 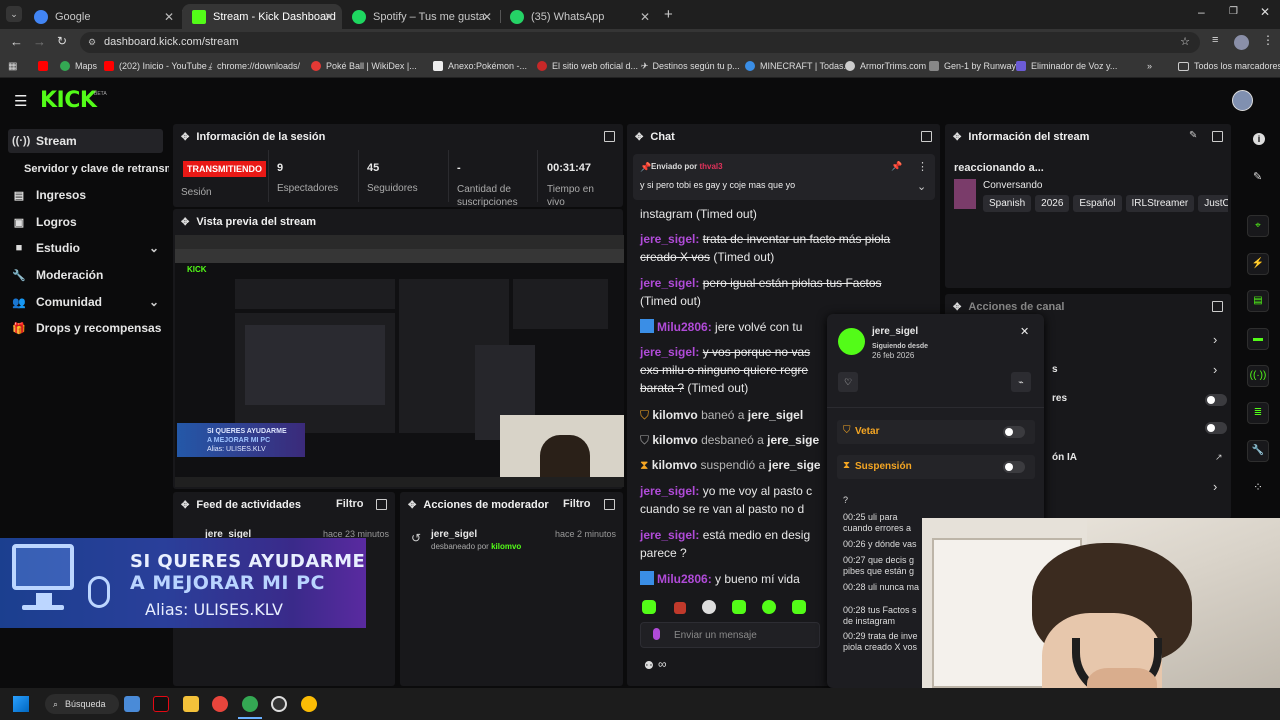 I want to click on edit-icon: ✎, so click(x=1193, y=135).